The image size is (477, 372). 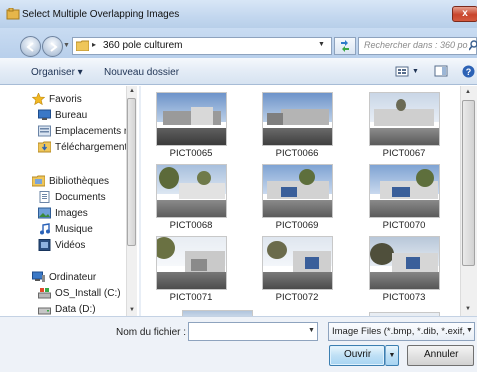 What do you see at coordinates (101, 14) in the screenshot?
I see `window-title: Select Multiple Overlapping Images` at bounding box center [101, 14].